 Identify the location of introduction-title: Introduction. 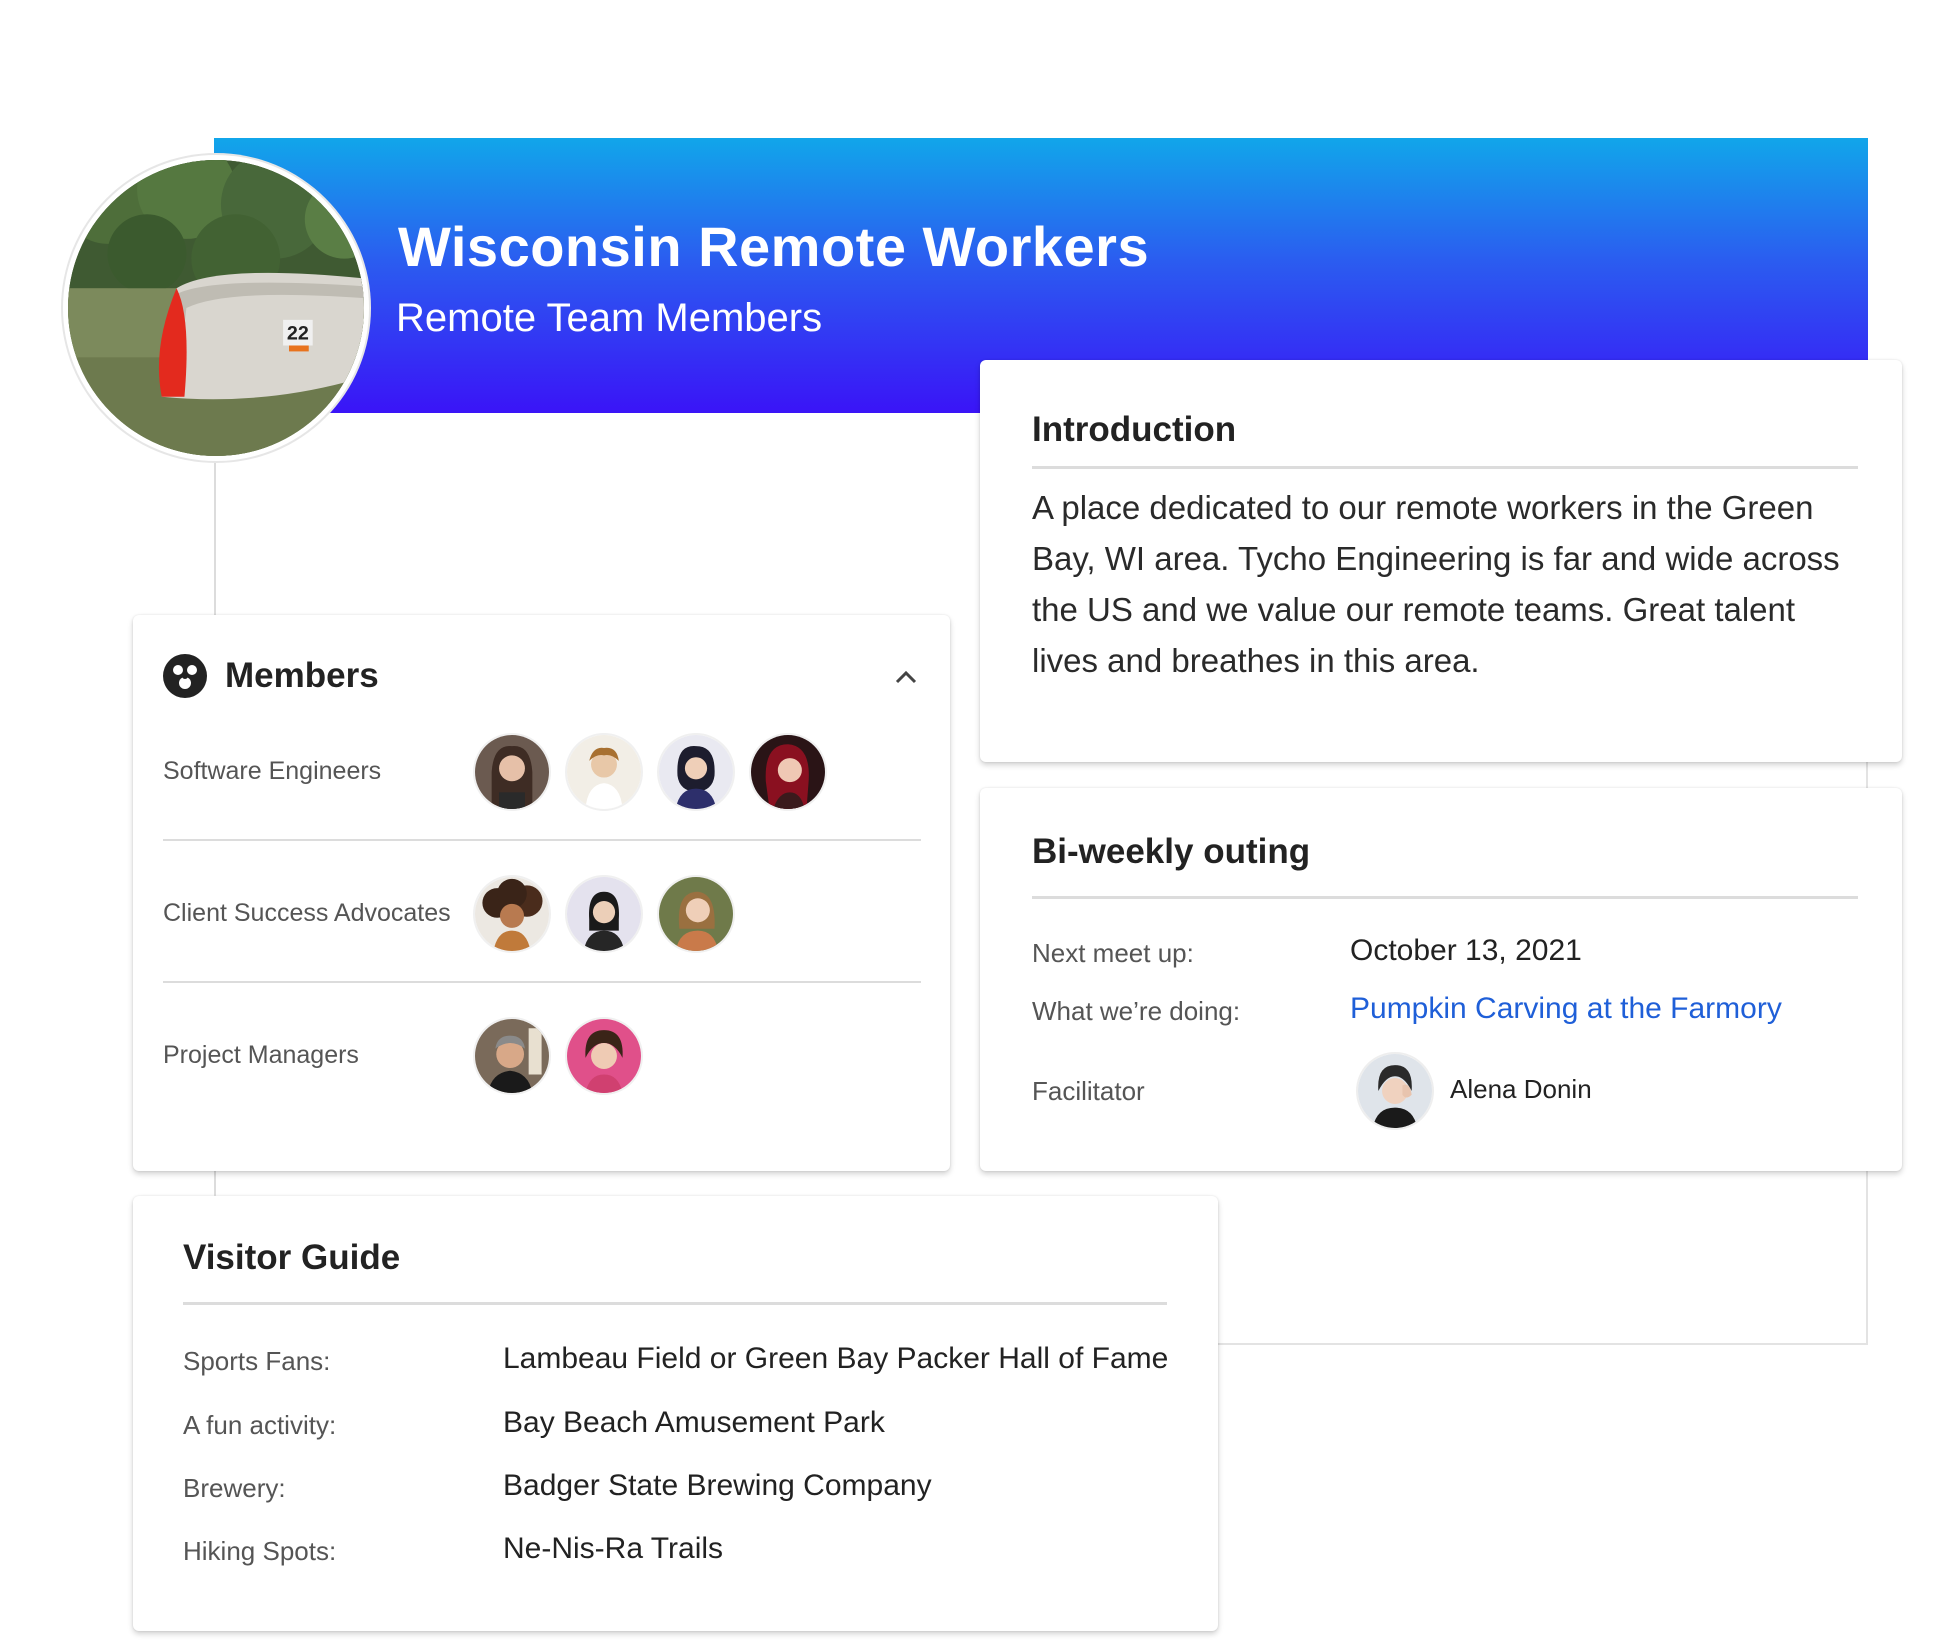
(1134, 429).